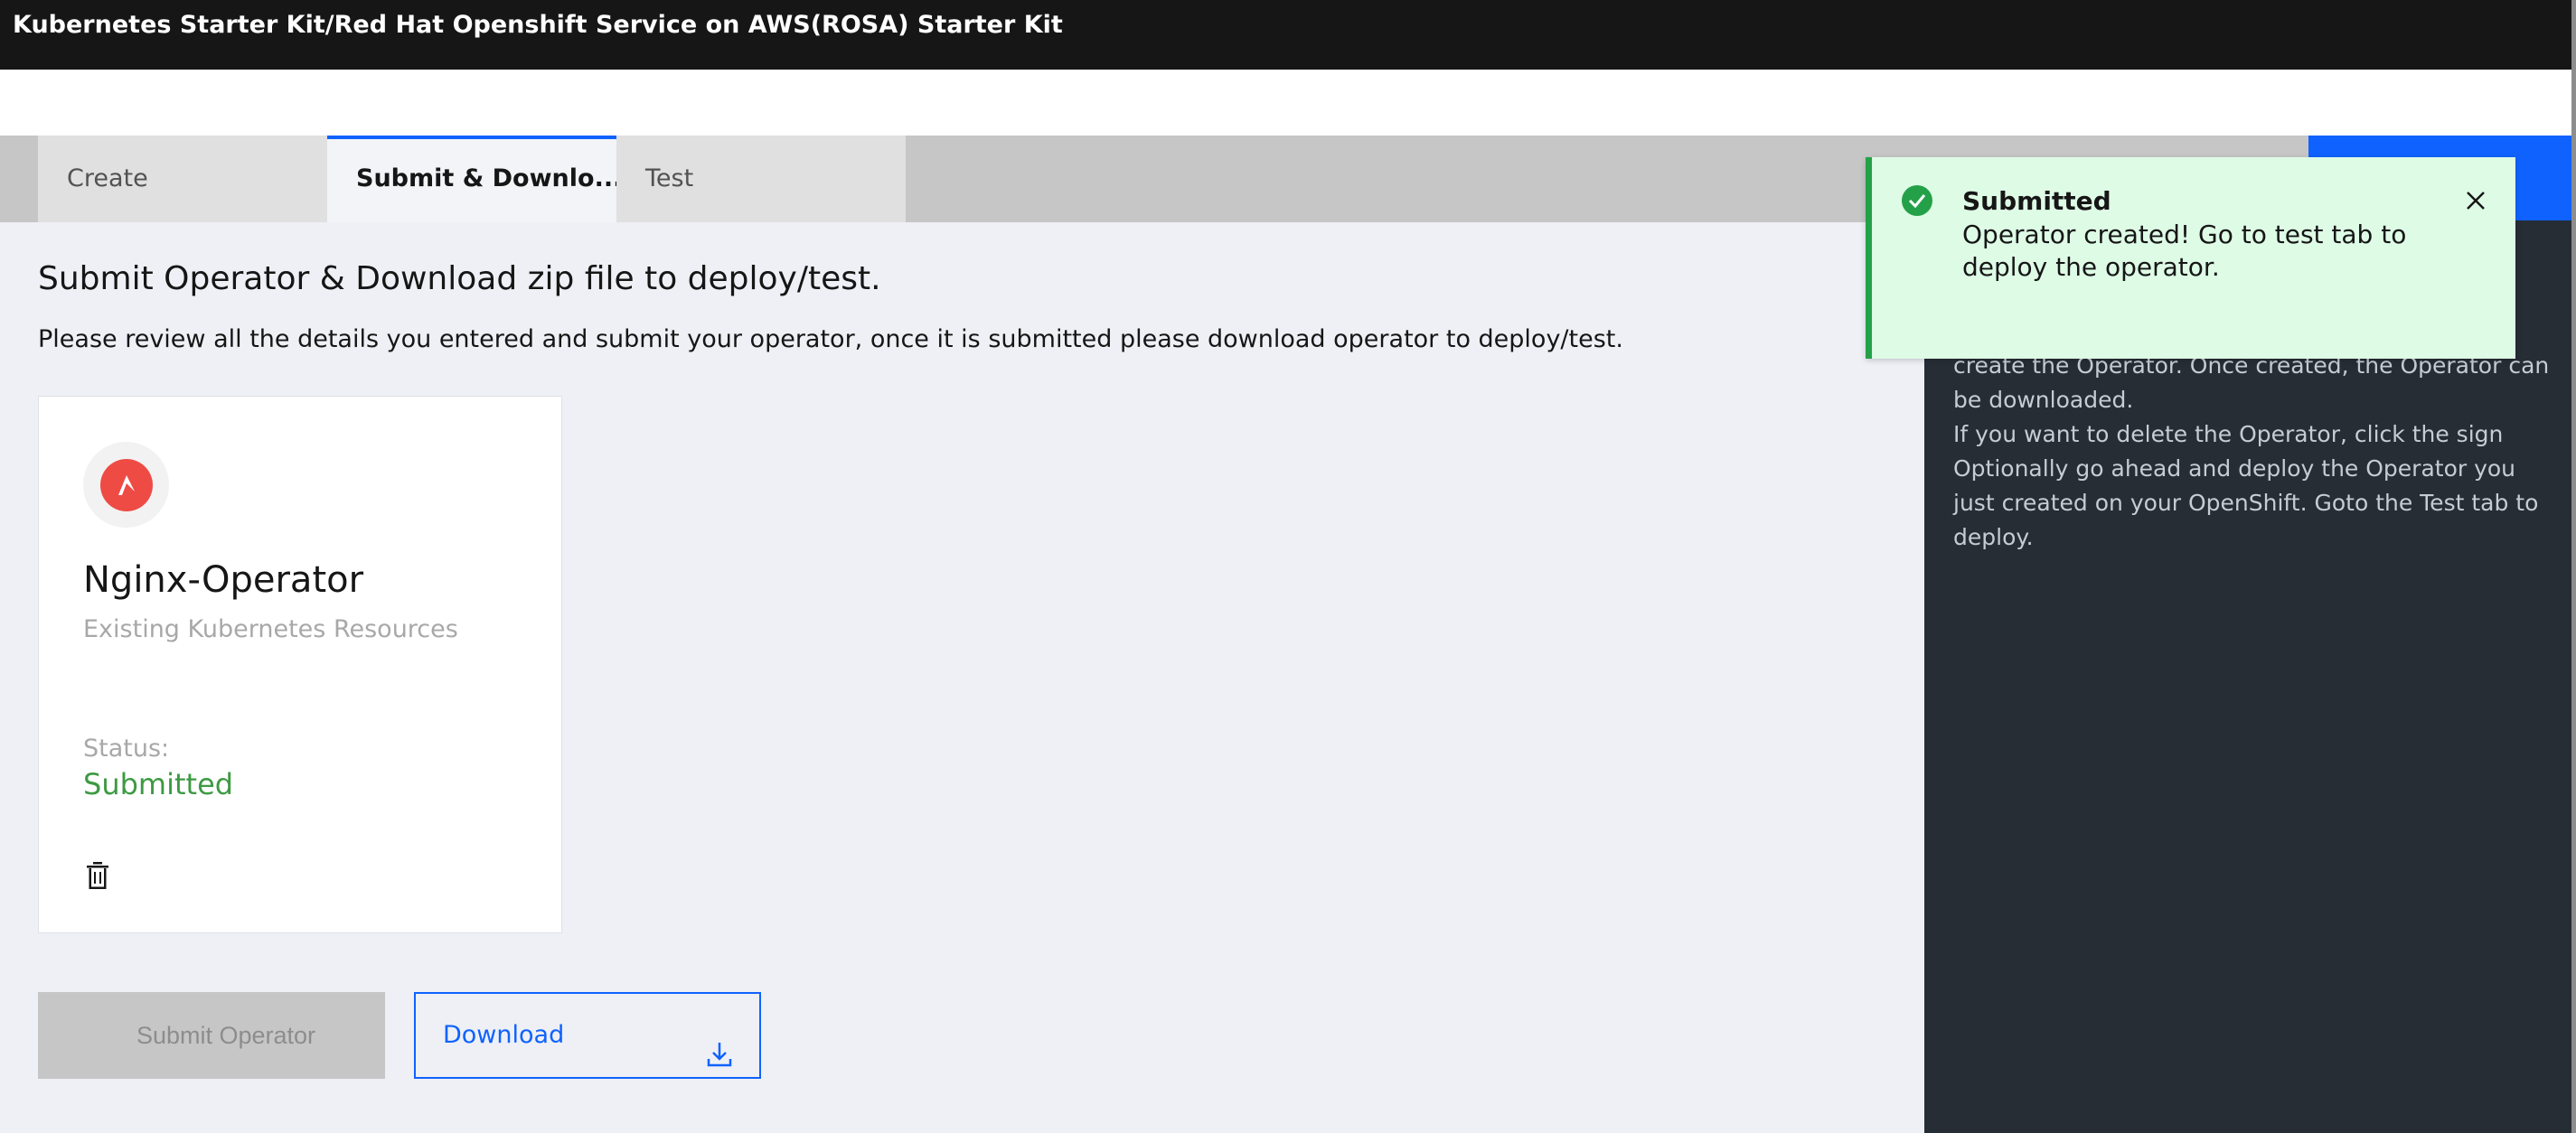 The height and width of the screenshot is (1133, 2576). I want to click on avatar, so click(126, 485).